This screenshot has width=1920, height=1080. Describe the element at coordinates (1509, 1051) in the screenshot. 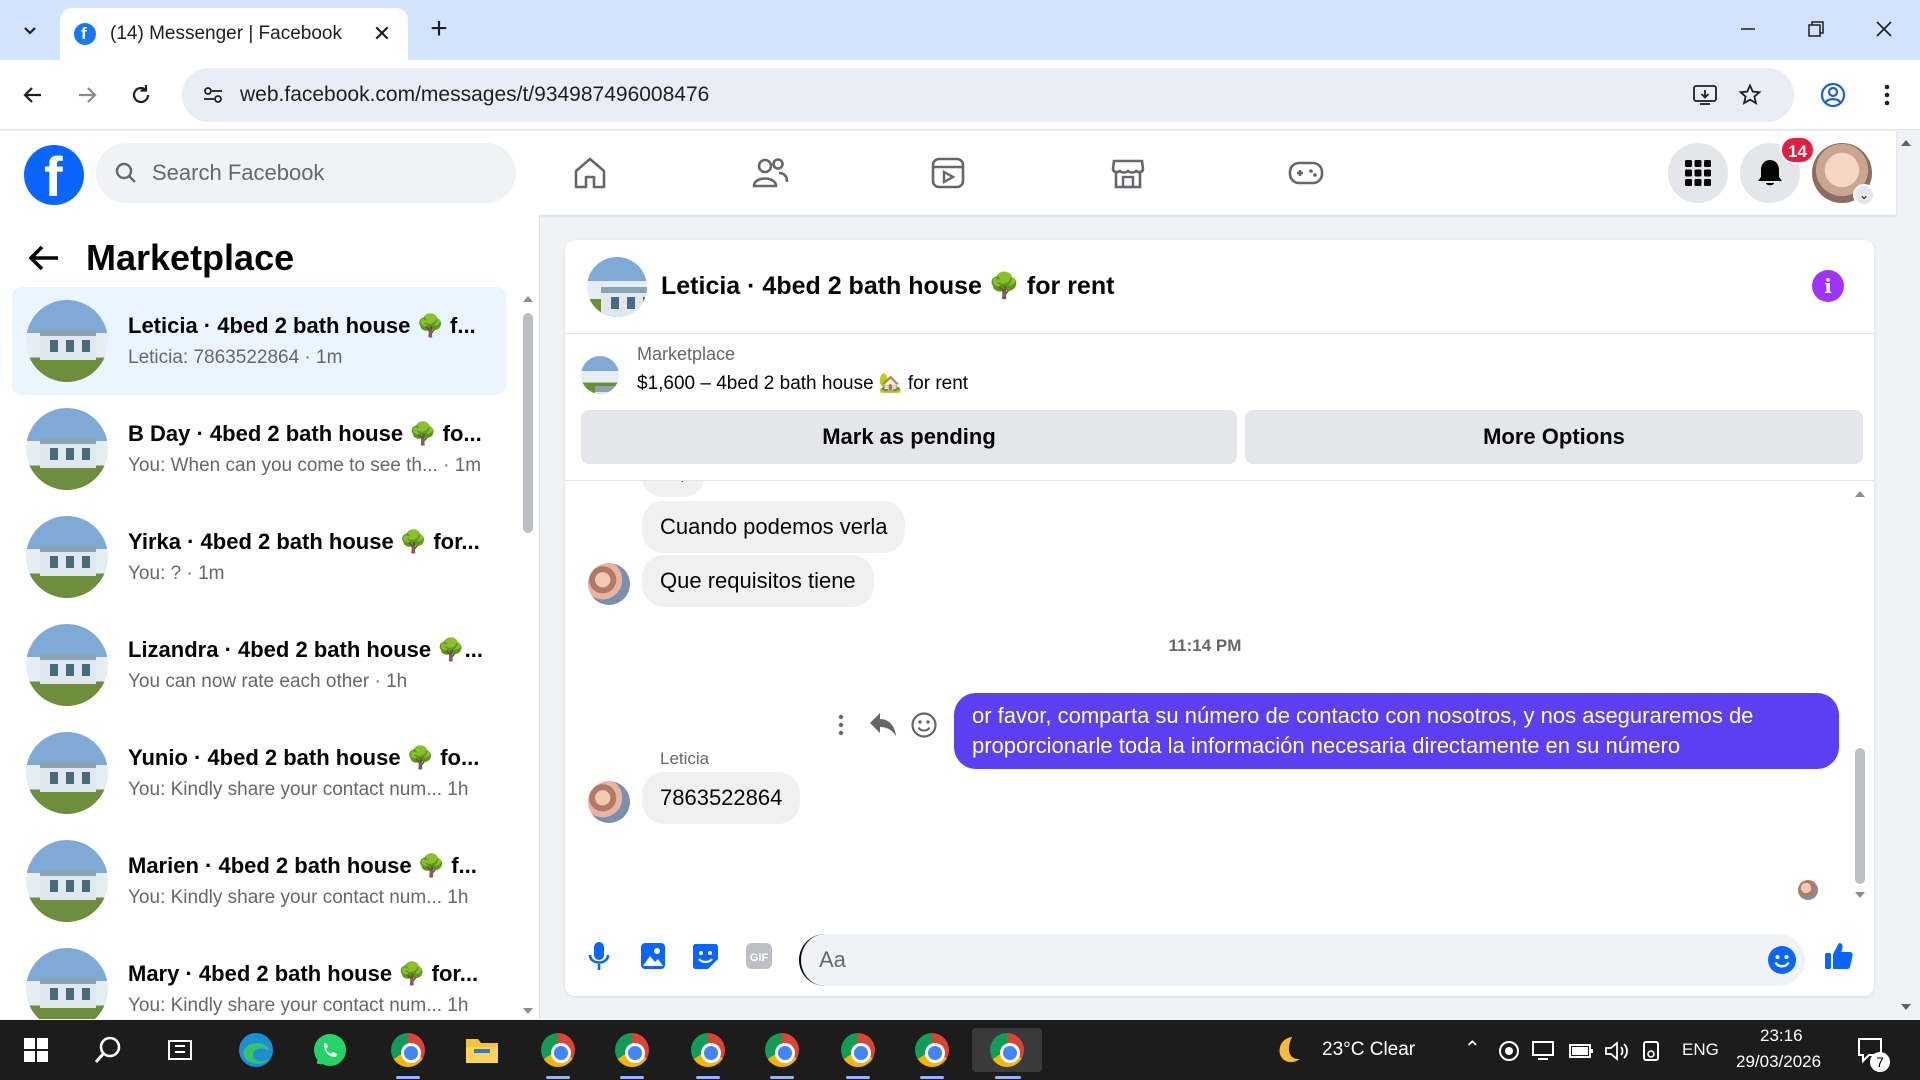

I see `tray-app-icon` at that location.